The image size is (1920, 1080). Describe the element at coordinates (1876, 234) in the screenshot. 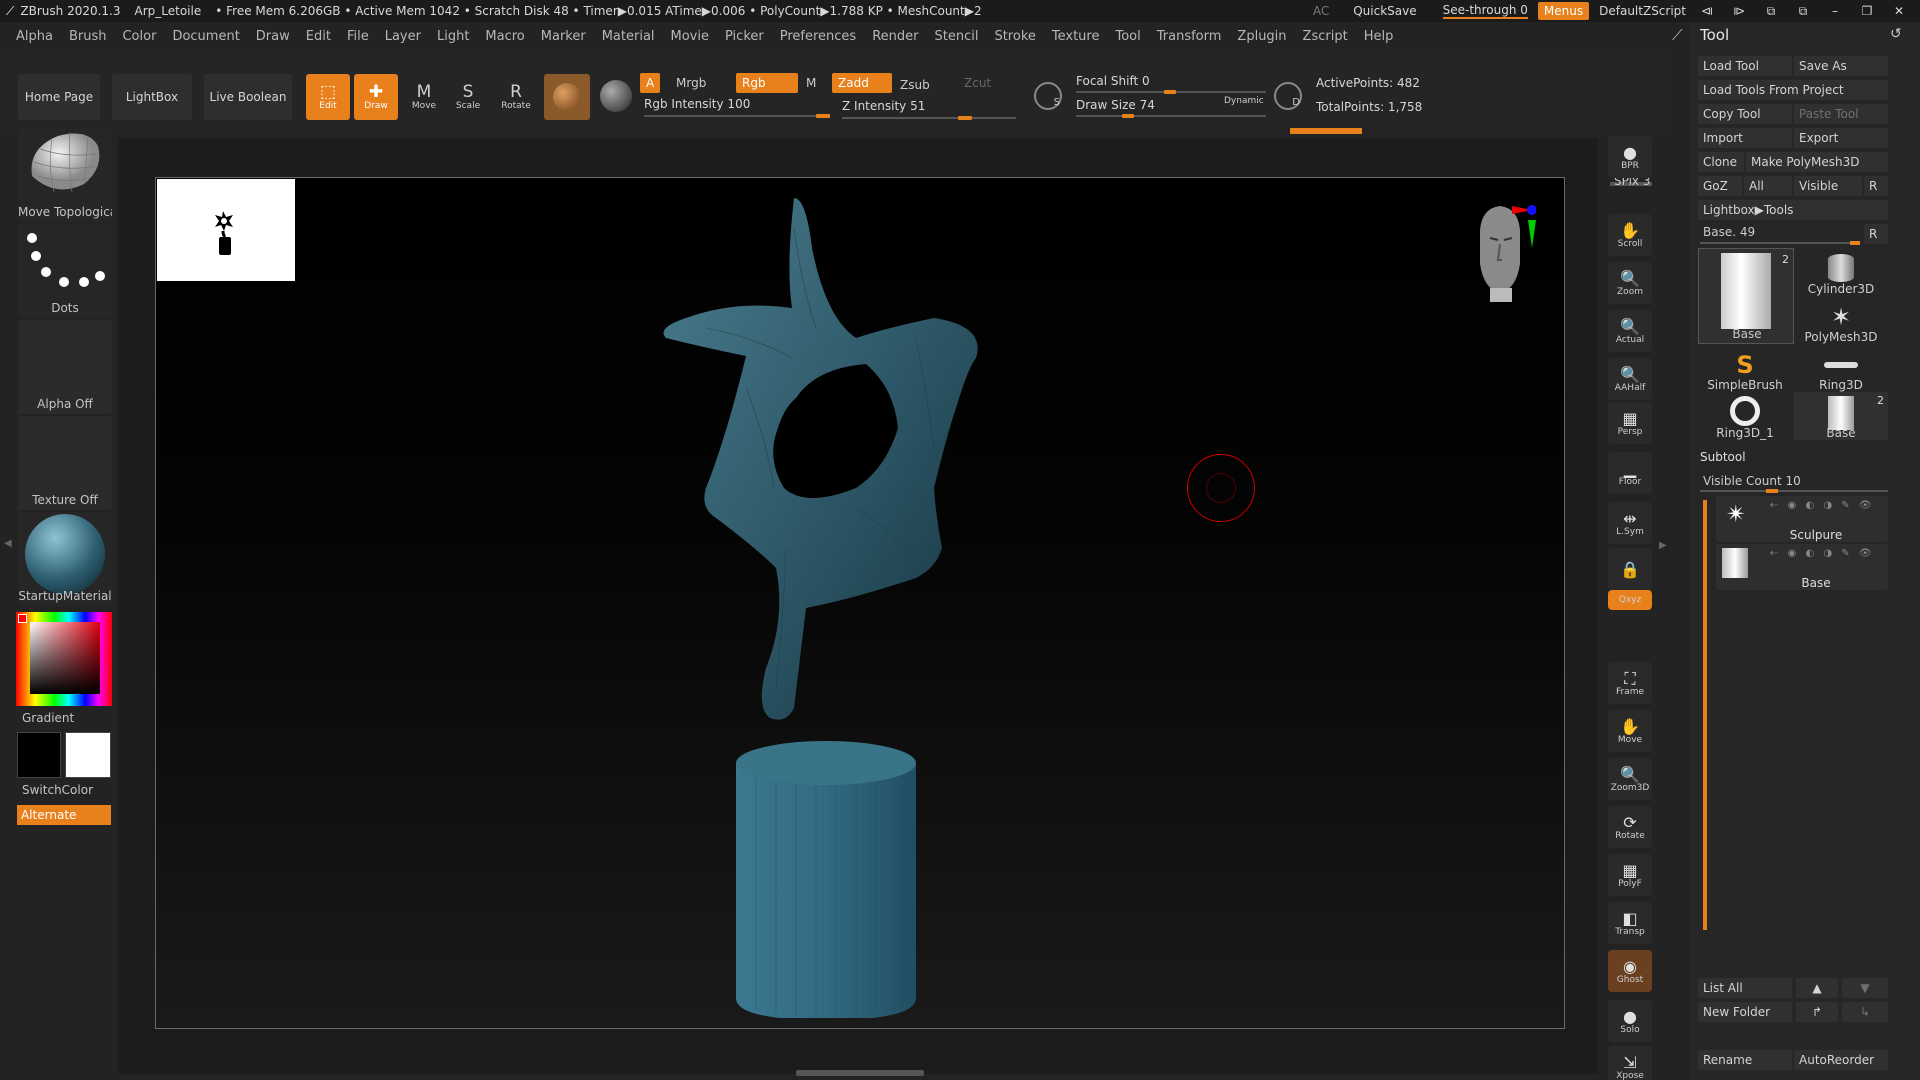

I see `base-r-button: R` at that location.